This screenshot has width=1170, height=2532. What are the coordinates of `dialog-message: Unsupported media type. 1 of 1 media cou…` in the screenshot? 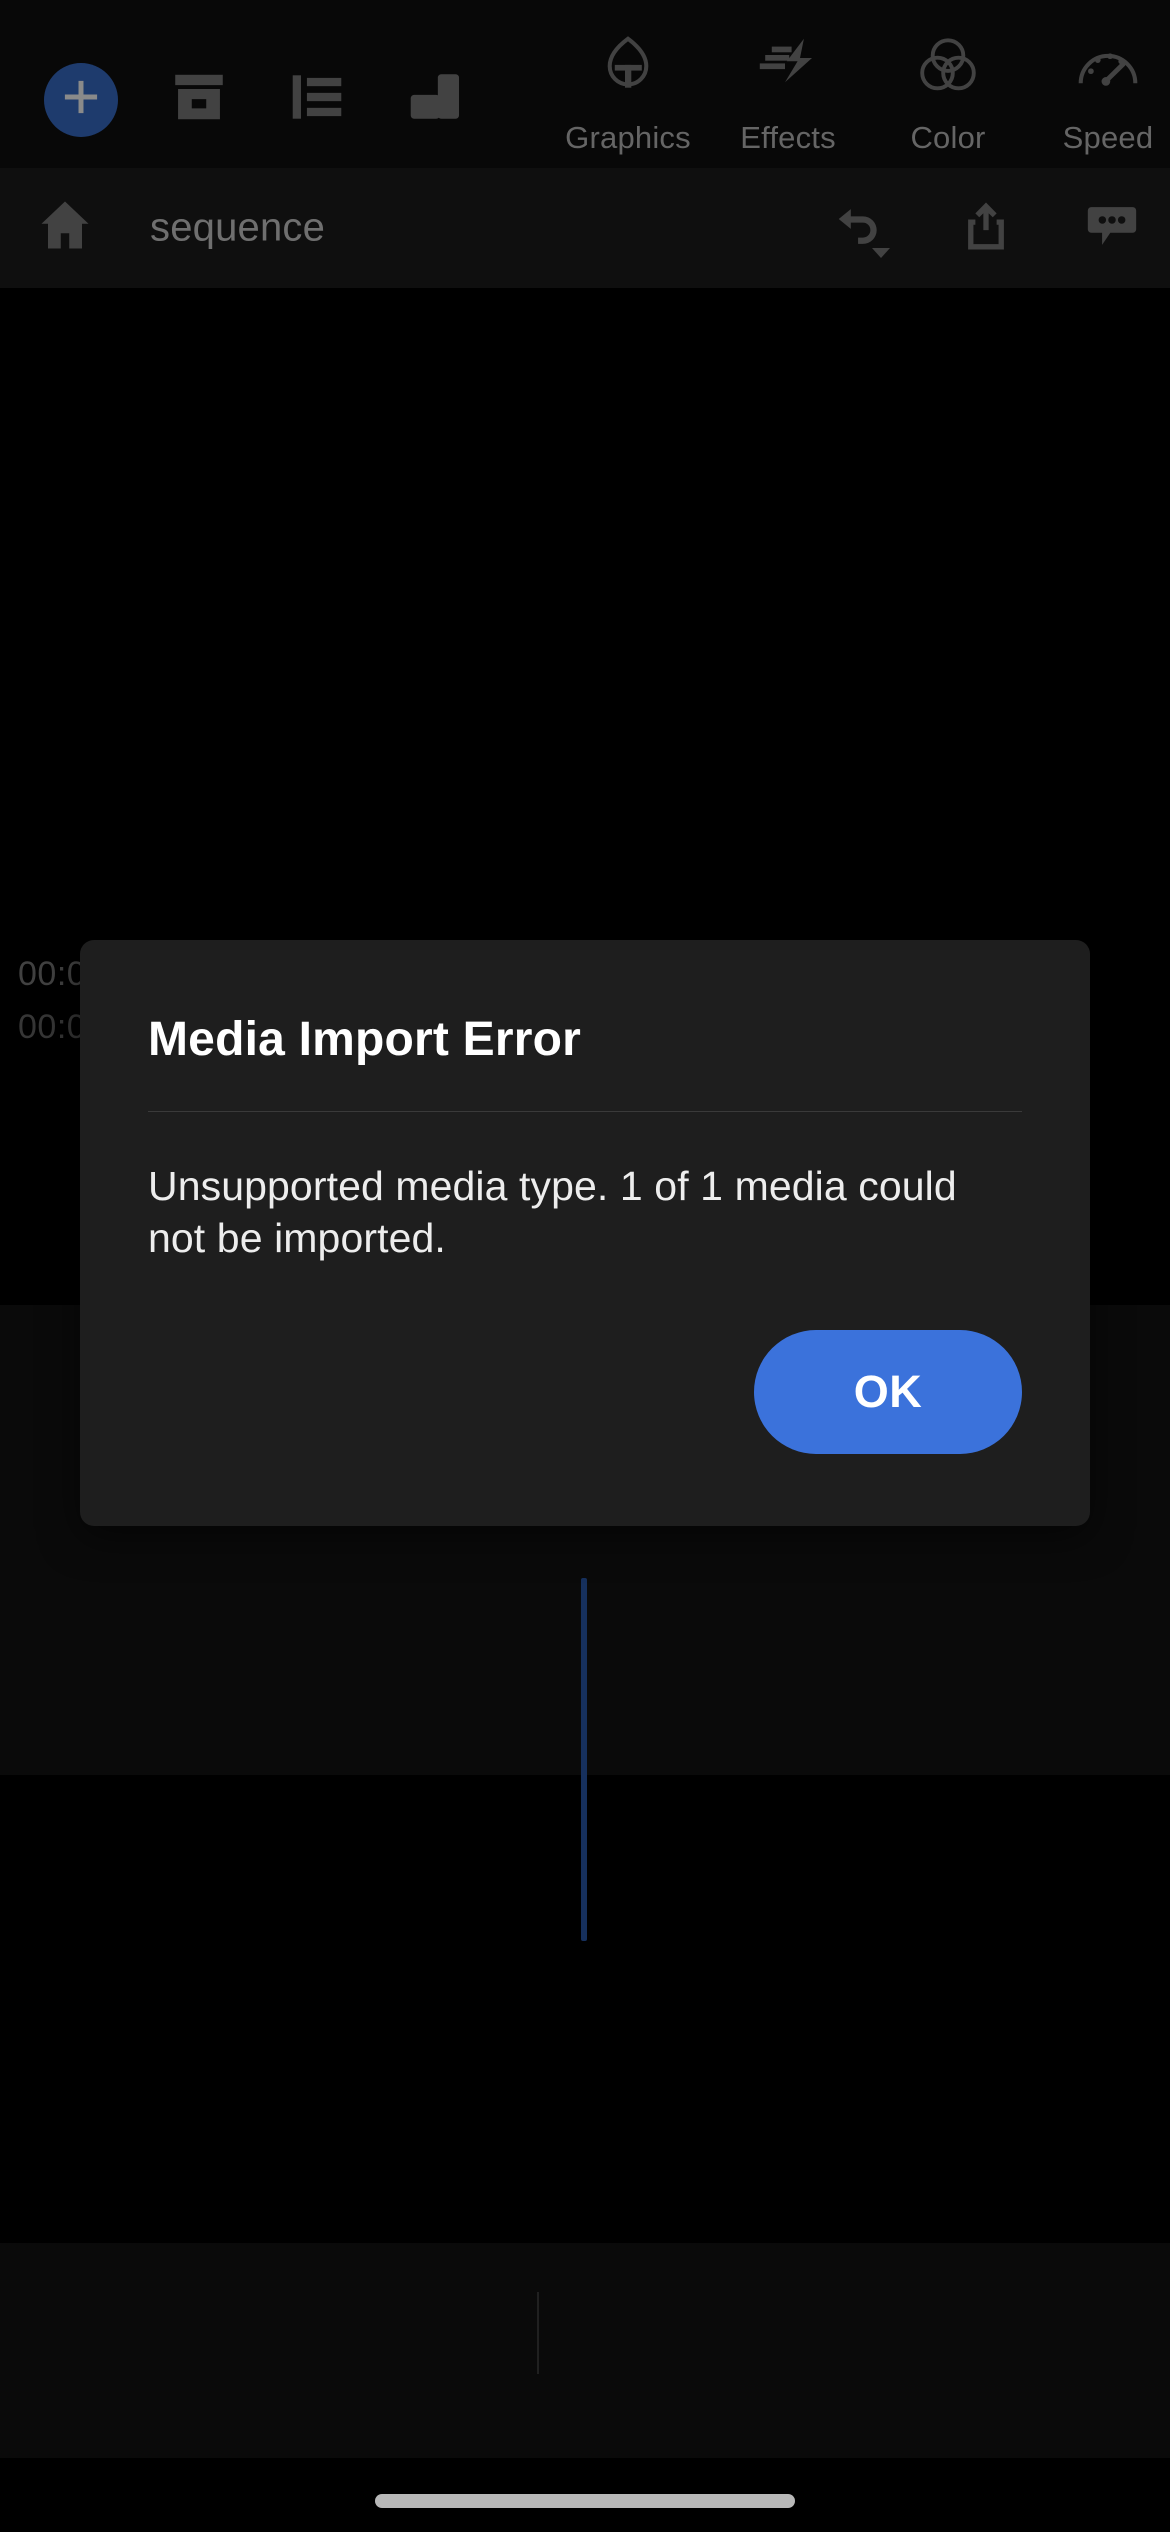 It's located at (552, 1212).